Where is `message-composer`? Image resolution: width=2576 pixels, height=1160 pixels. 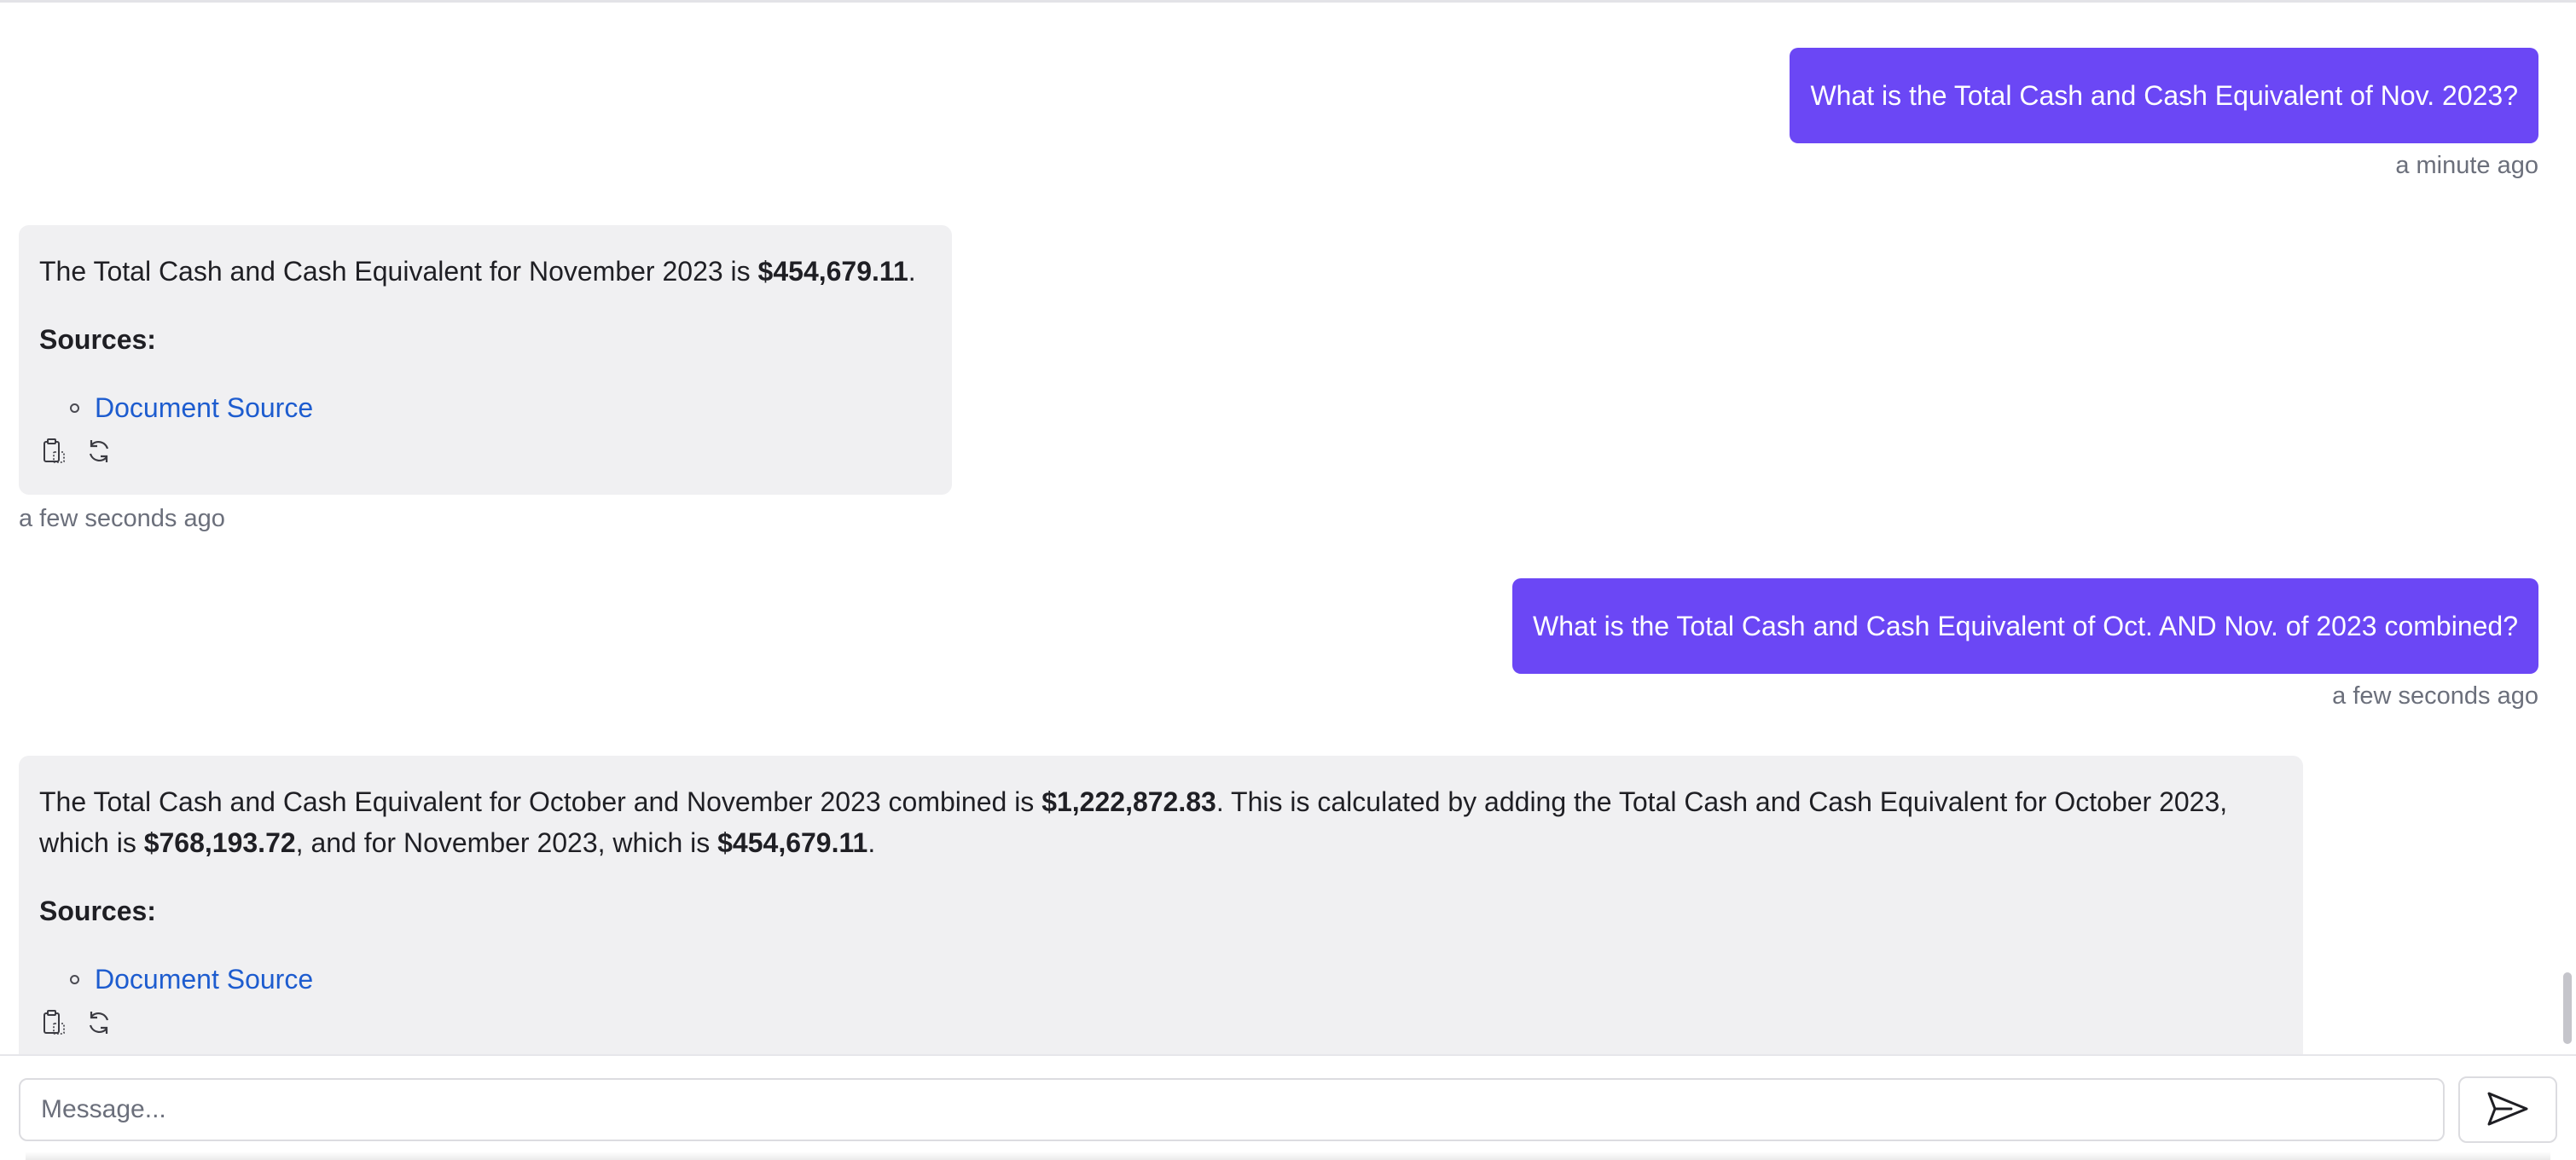 message-composer is located at coordinates (1288, 1107).